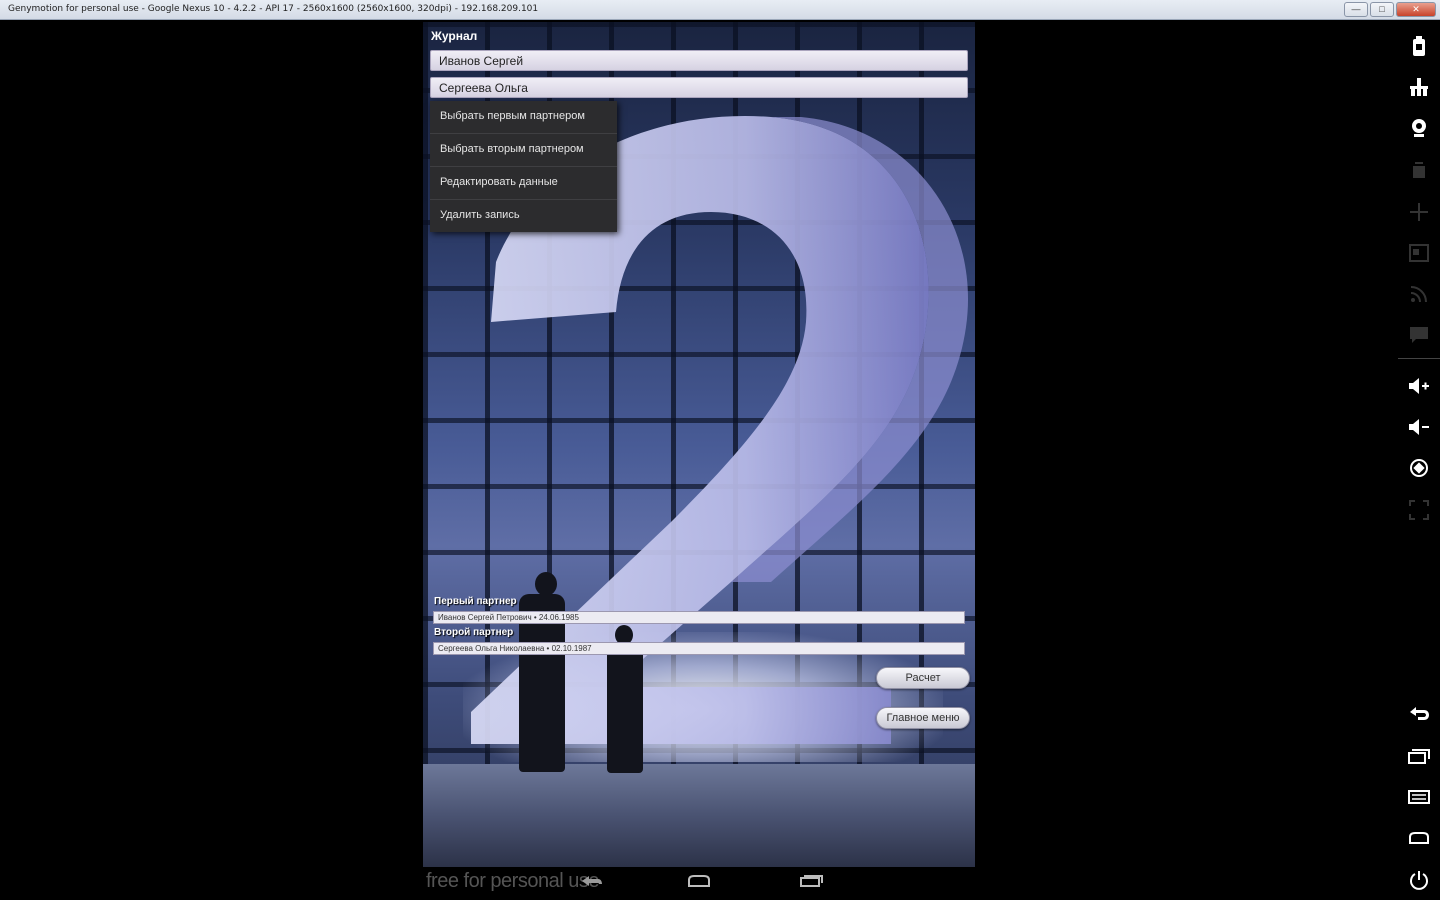 The height and width of the screenshot is (900, 1440). I want to click on remote-control-icon, so click(1419, 170).